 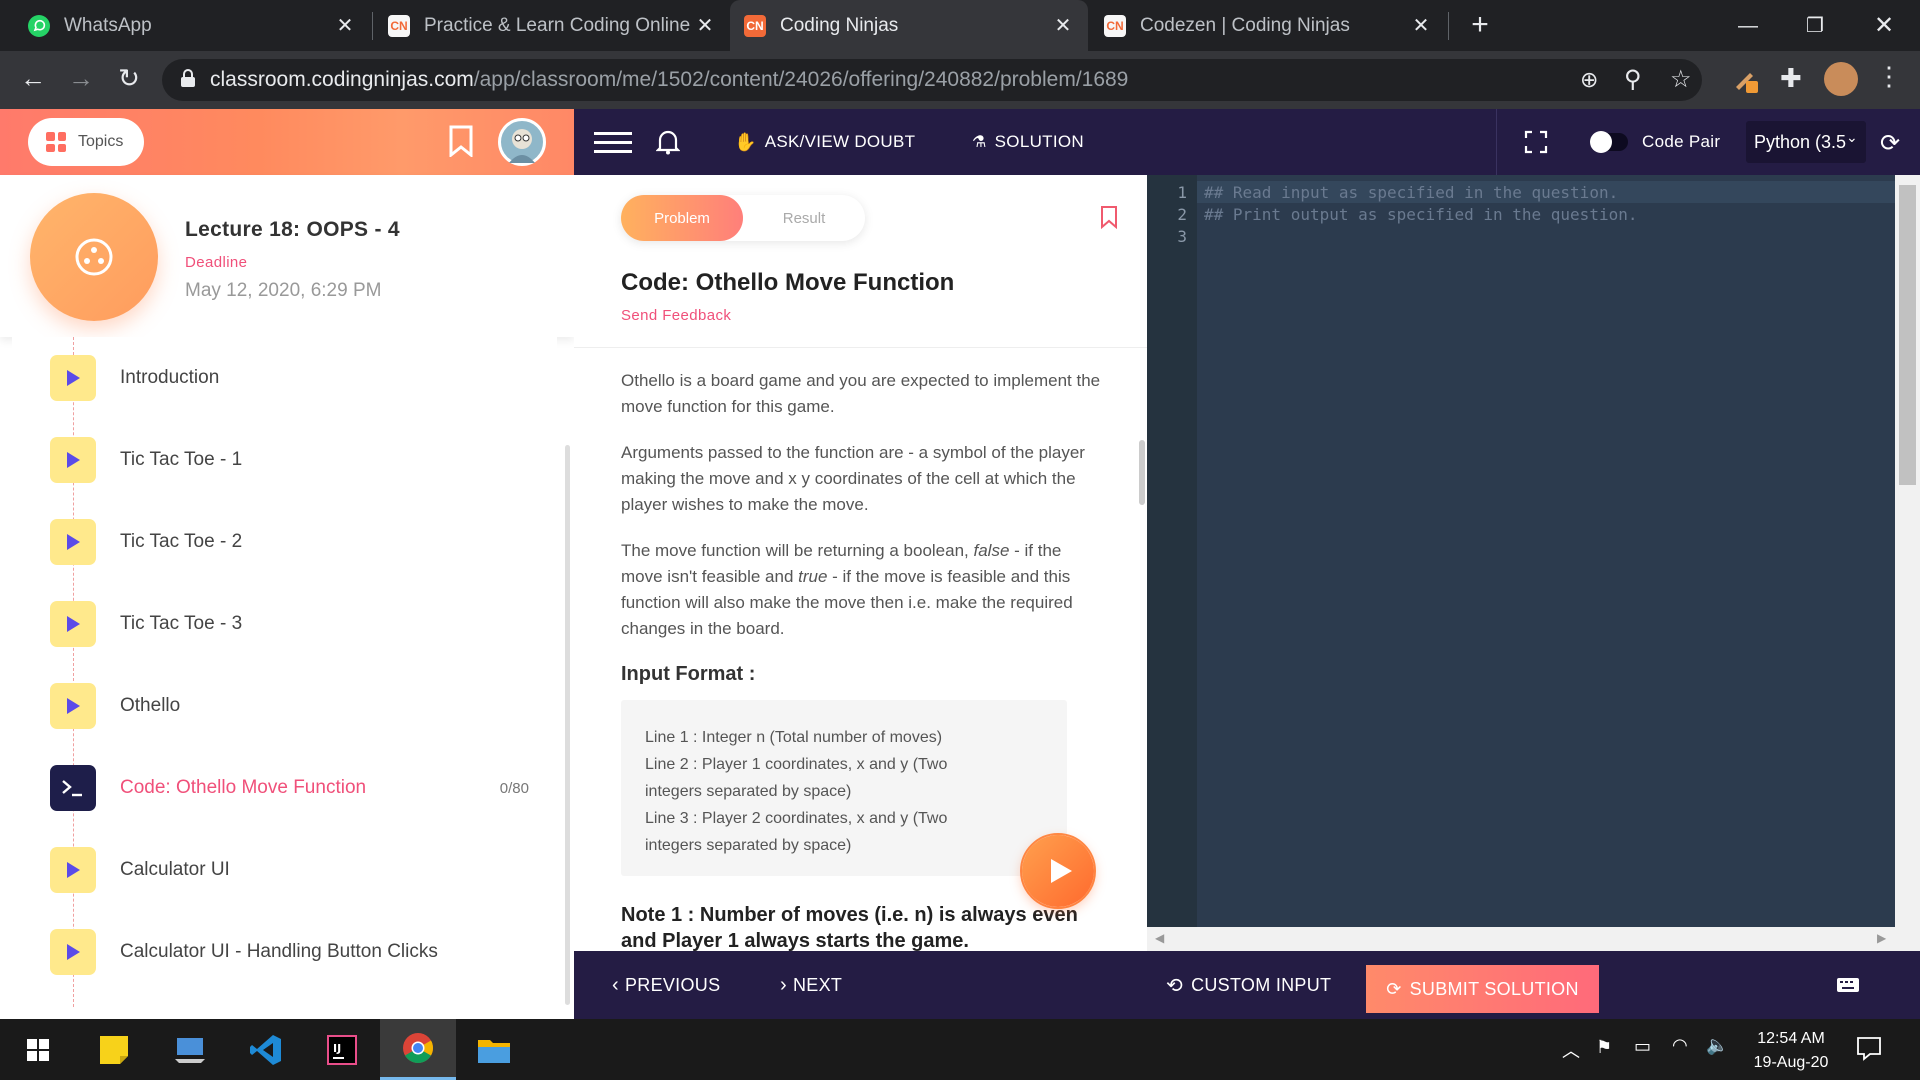 I want to click on sidebar-scrollbar, so click(x=567, y=725).